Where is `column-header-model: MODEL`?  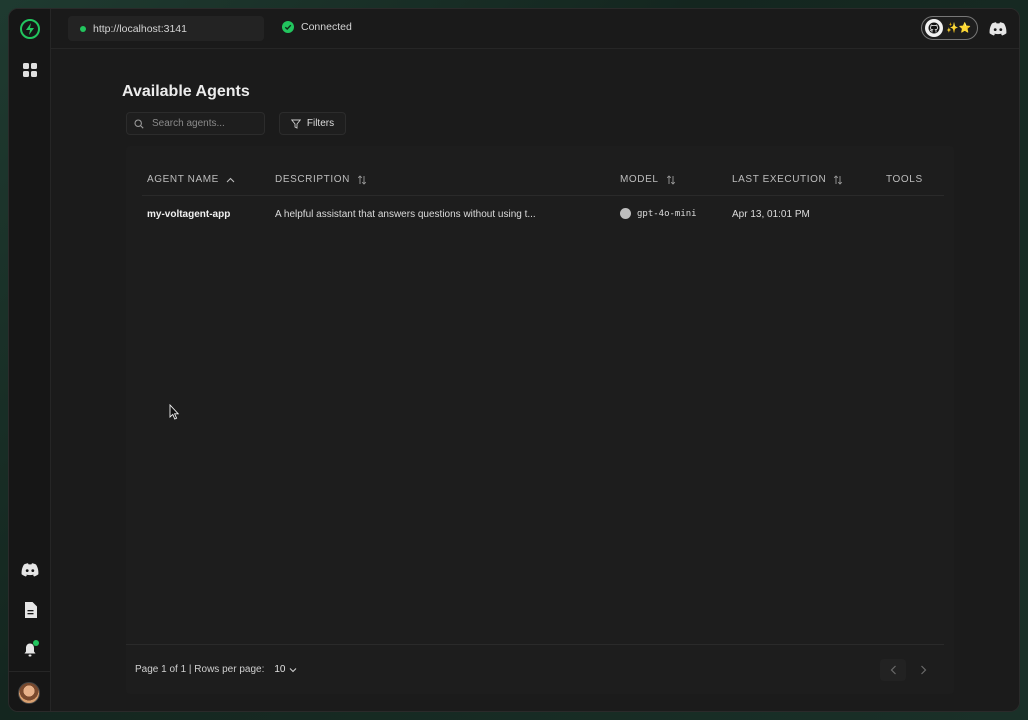 column-header-model: MODEL is located at coordinates (648, 179).